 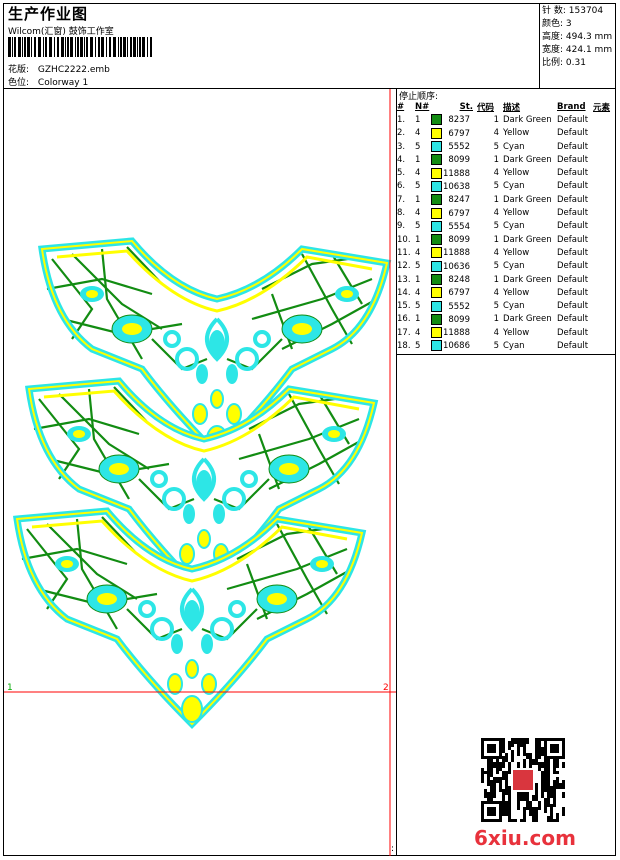 I want to click on row-stitches: 10636, so click(x=454, y=266).